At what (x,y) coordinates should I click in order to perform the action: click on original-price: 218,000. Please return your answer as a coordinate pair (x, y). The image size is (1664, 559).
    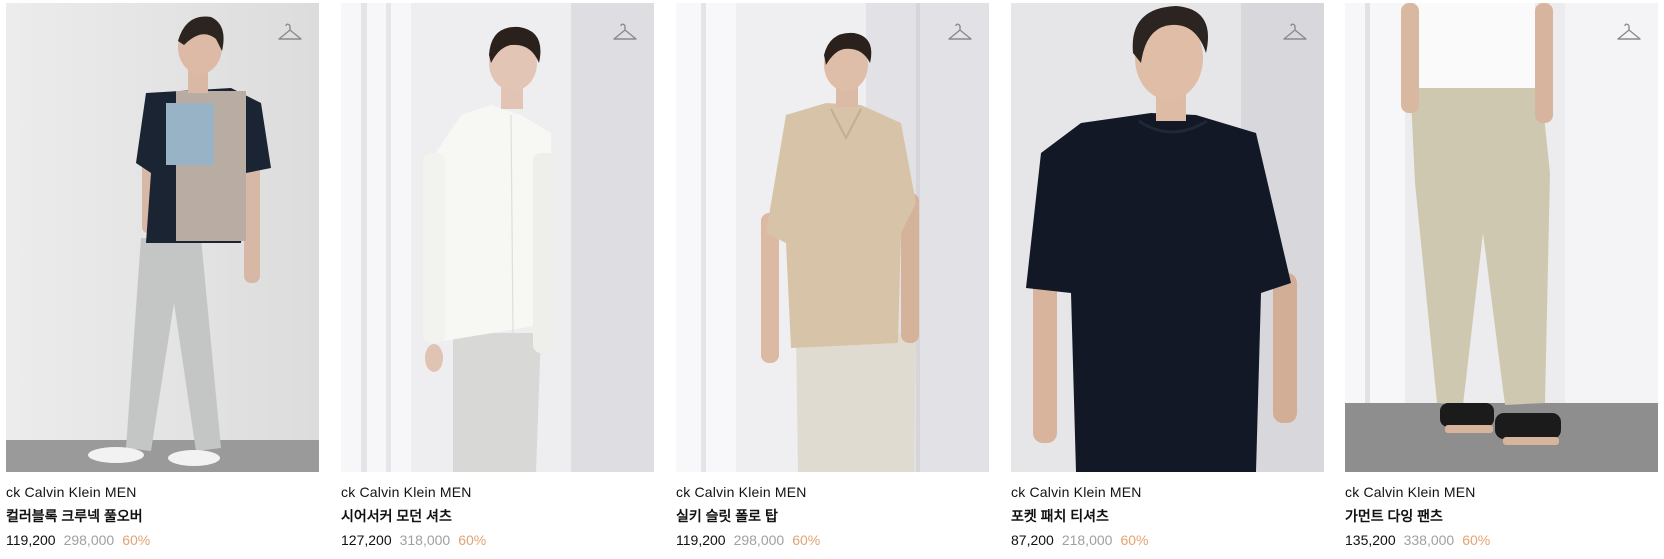
    Looking at the image, I should click on (1087, 540).